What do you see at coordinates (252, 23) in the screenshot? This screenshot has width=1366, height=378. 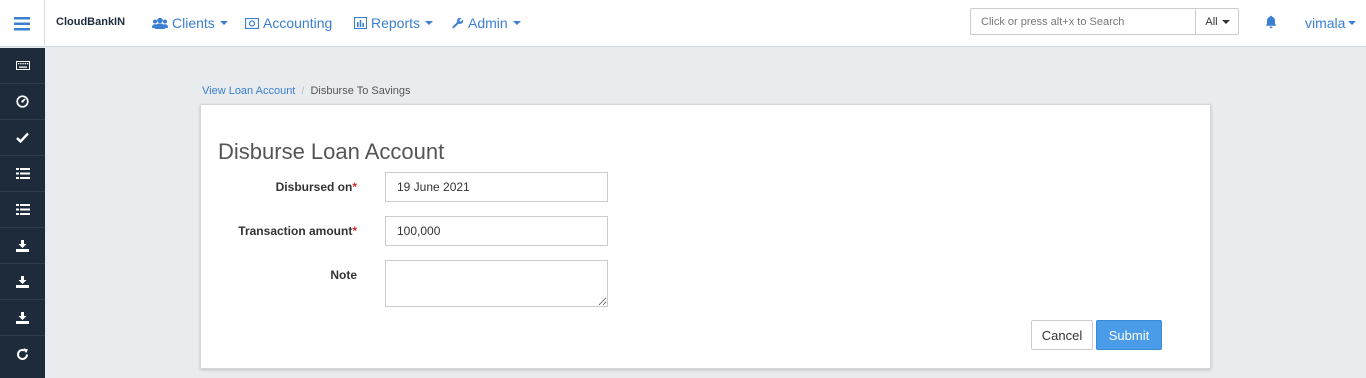 I see `money-icon` at bounding box center [252, 23].